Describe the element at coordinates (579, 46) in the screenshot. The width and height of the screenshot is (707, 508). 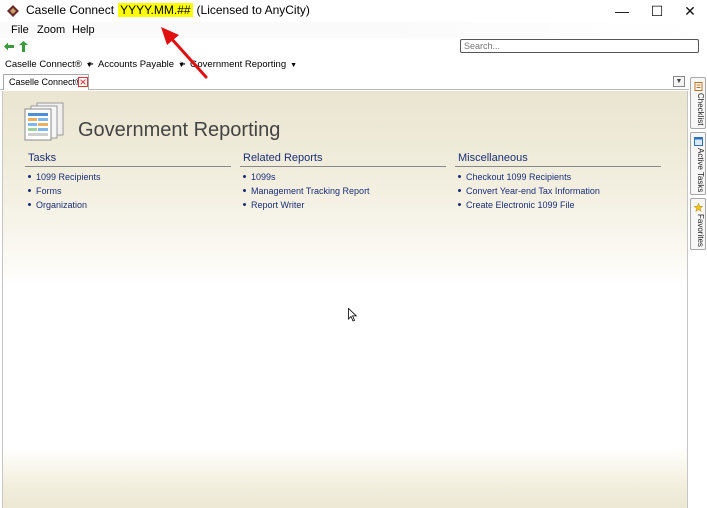
I see `search-input` at that location.